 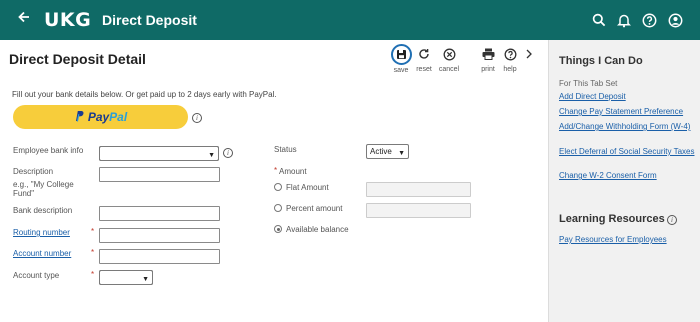 I want to click on percent-amount-input, so click(x=418, y=210).